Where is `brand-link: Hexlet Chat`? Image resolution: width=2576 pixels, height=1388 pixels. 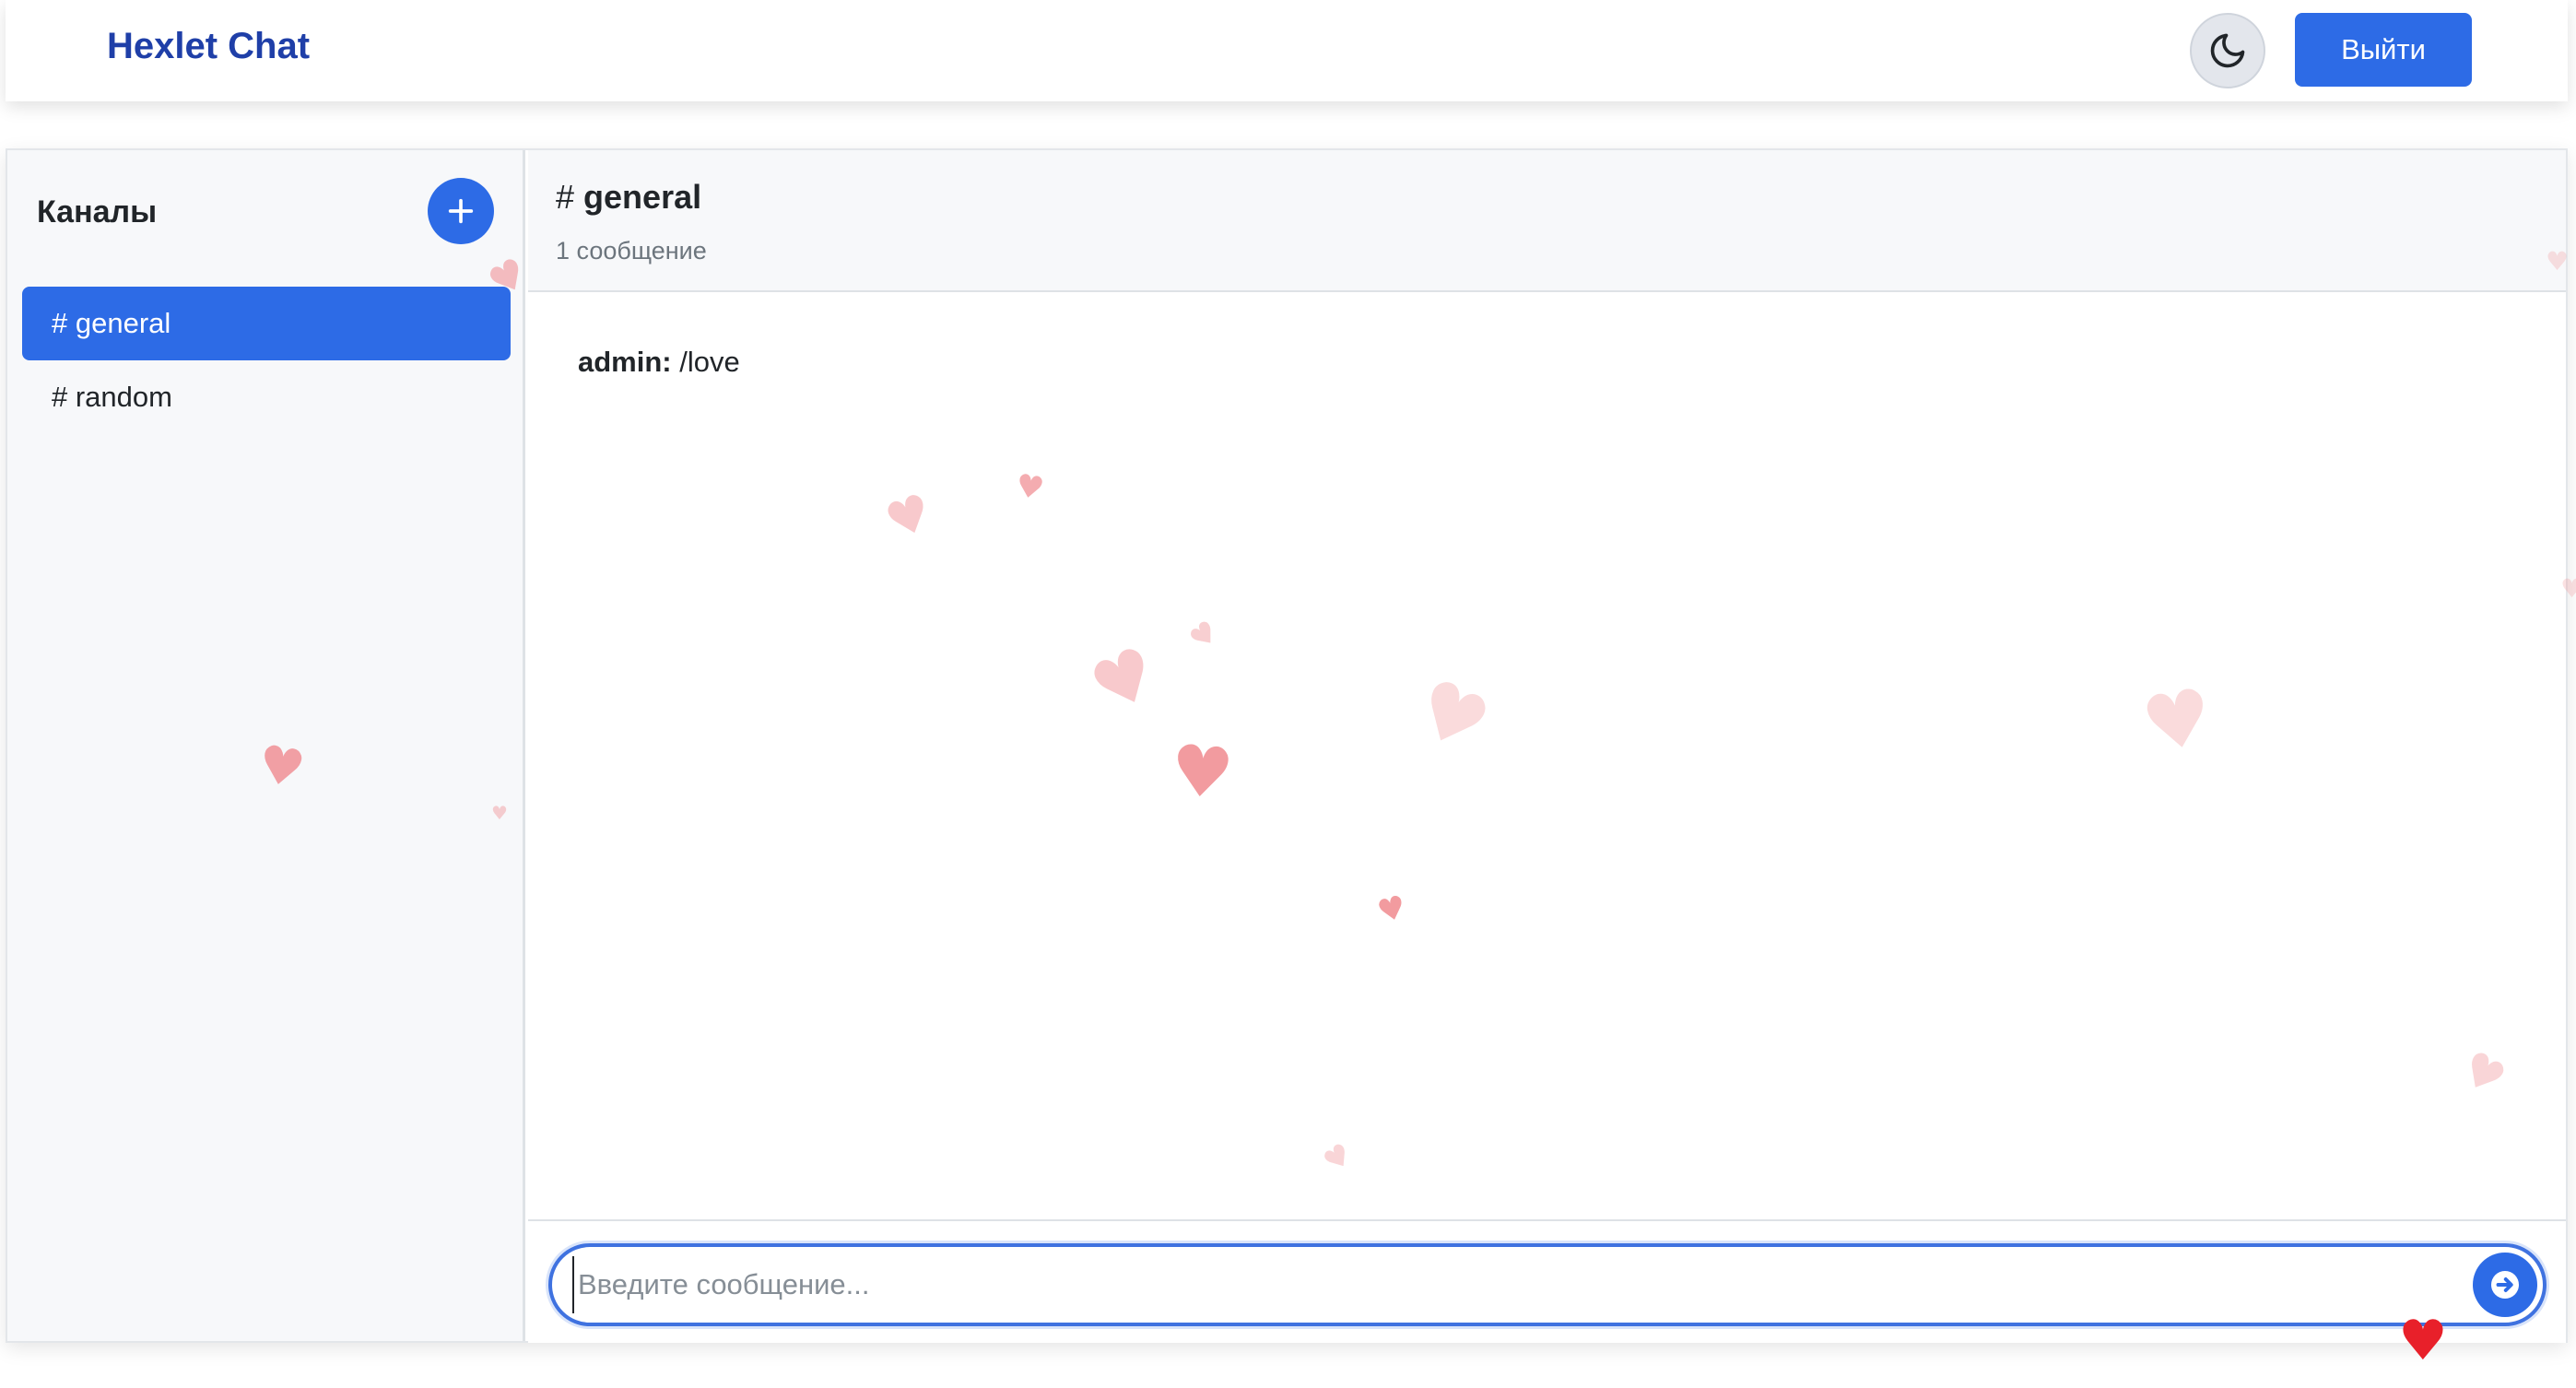
brand-link: Hexlet Chat is located at coordinates (208, 46).